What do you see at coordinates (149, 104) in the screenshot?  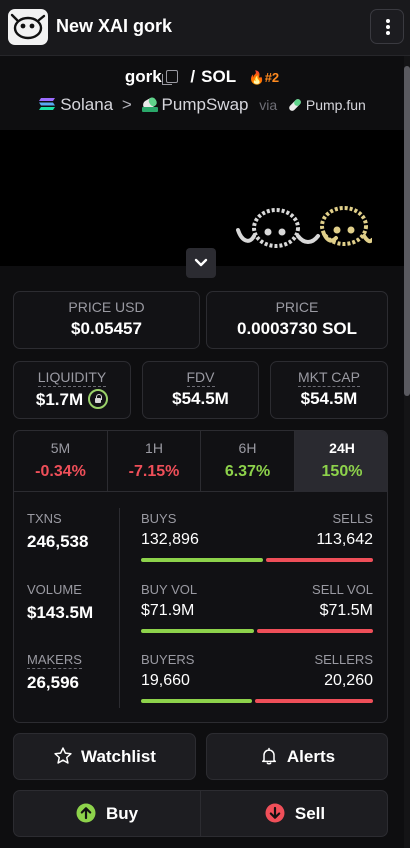 I see `pumpswap-icon` at bounding box center [149, 104].